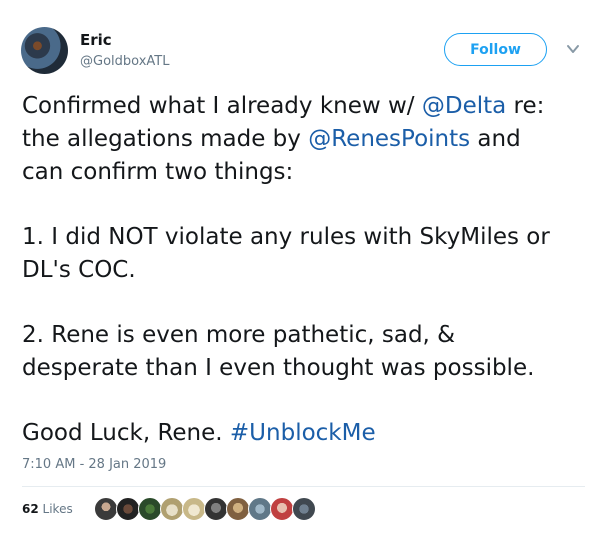 Image resolution: width=599 pixels, height=534 pixels. Describe the element at coordinates (495, 49) in the screenshot. I see `follow-button: Follow` at that location.